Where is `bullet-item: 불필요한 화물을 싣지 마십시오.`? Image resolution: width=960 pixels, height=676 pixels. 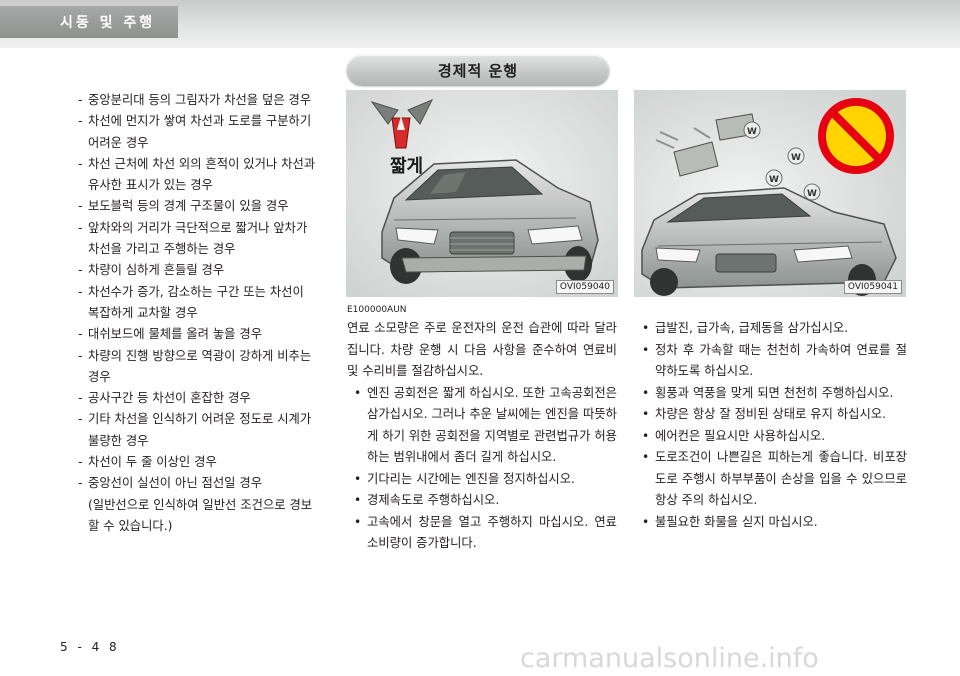
bullet-item: 불필요한 화물을 싣지 마십시오. is located at coordinates (771, 523).